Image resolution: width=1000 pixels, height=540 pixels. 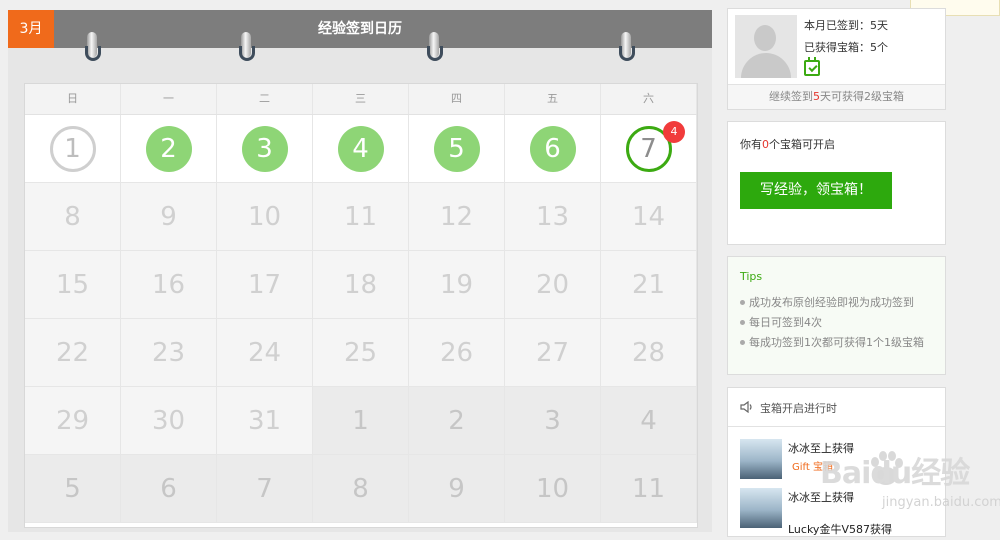 I want to click on boxes-earned-value: 5个, so click(x=879, y=47).